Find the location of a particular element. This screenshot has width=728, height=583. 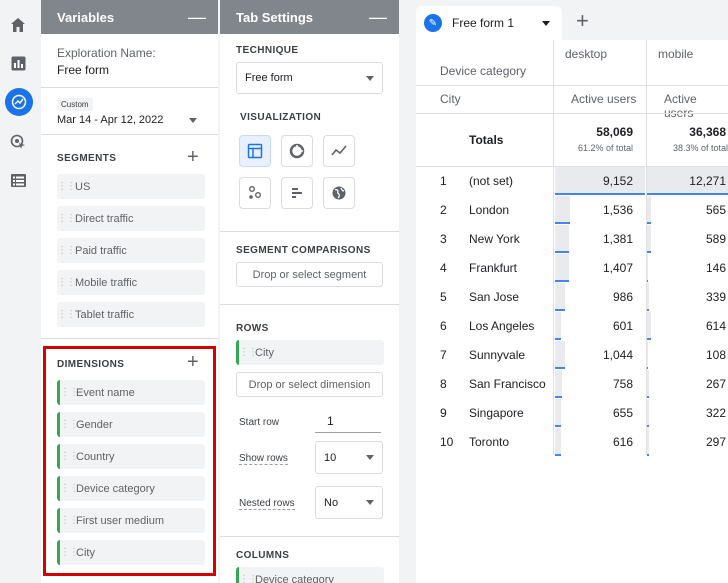

column-dimension-header: Device category is located at coordinates (483, 71).